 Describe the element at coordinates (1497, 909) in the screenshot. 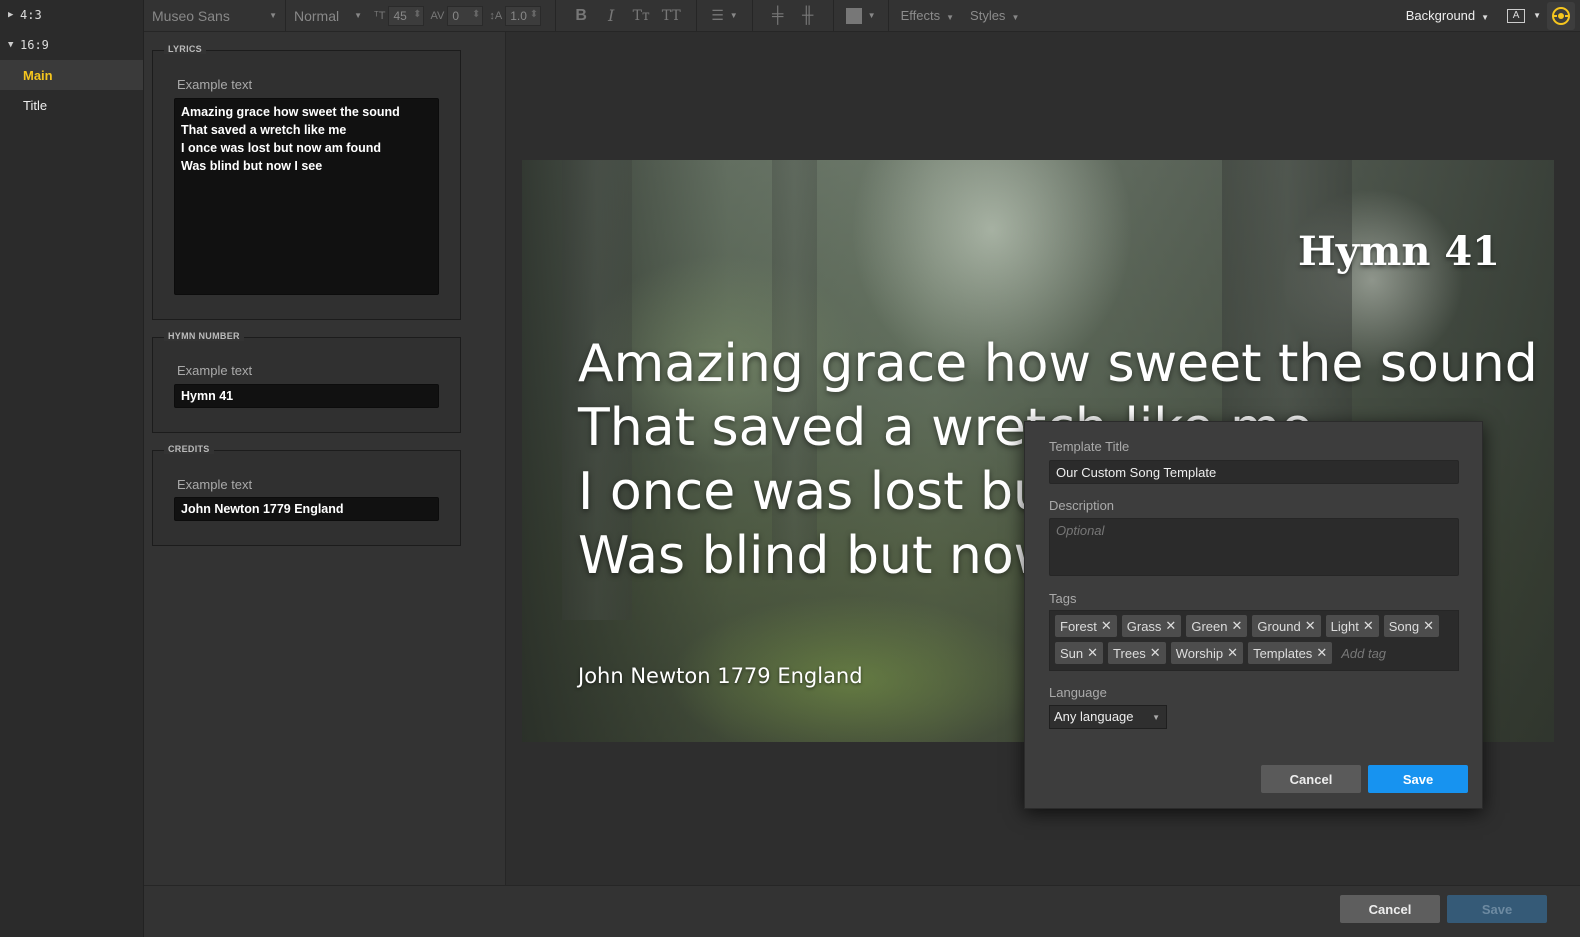

I see `save-button: Save` at that location.